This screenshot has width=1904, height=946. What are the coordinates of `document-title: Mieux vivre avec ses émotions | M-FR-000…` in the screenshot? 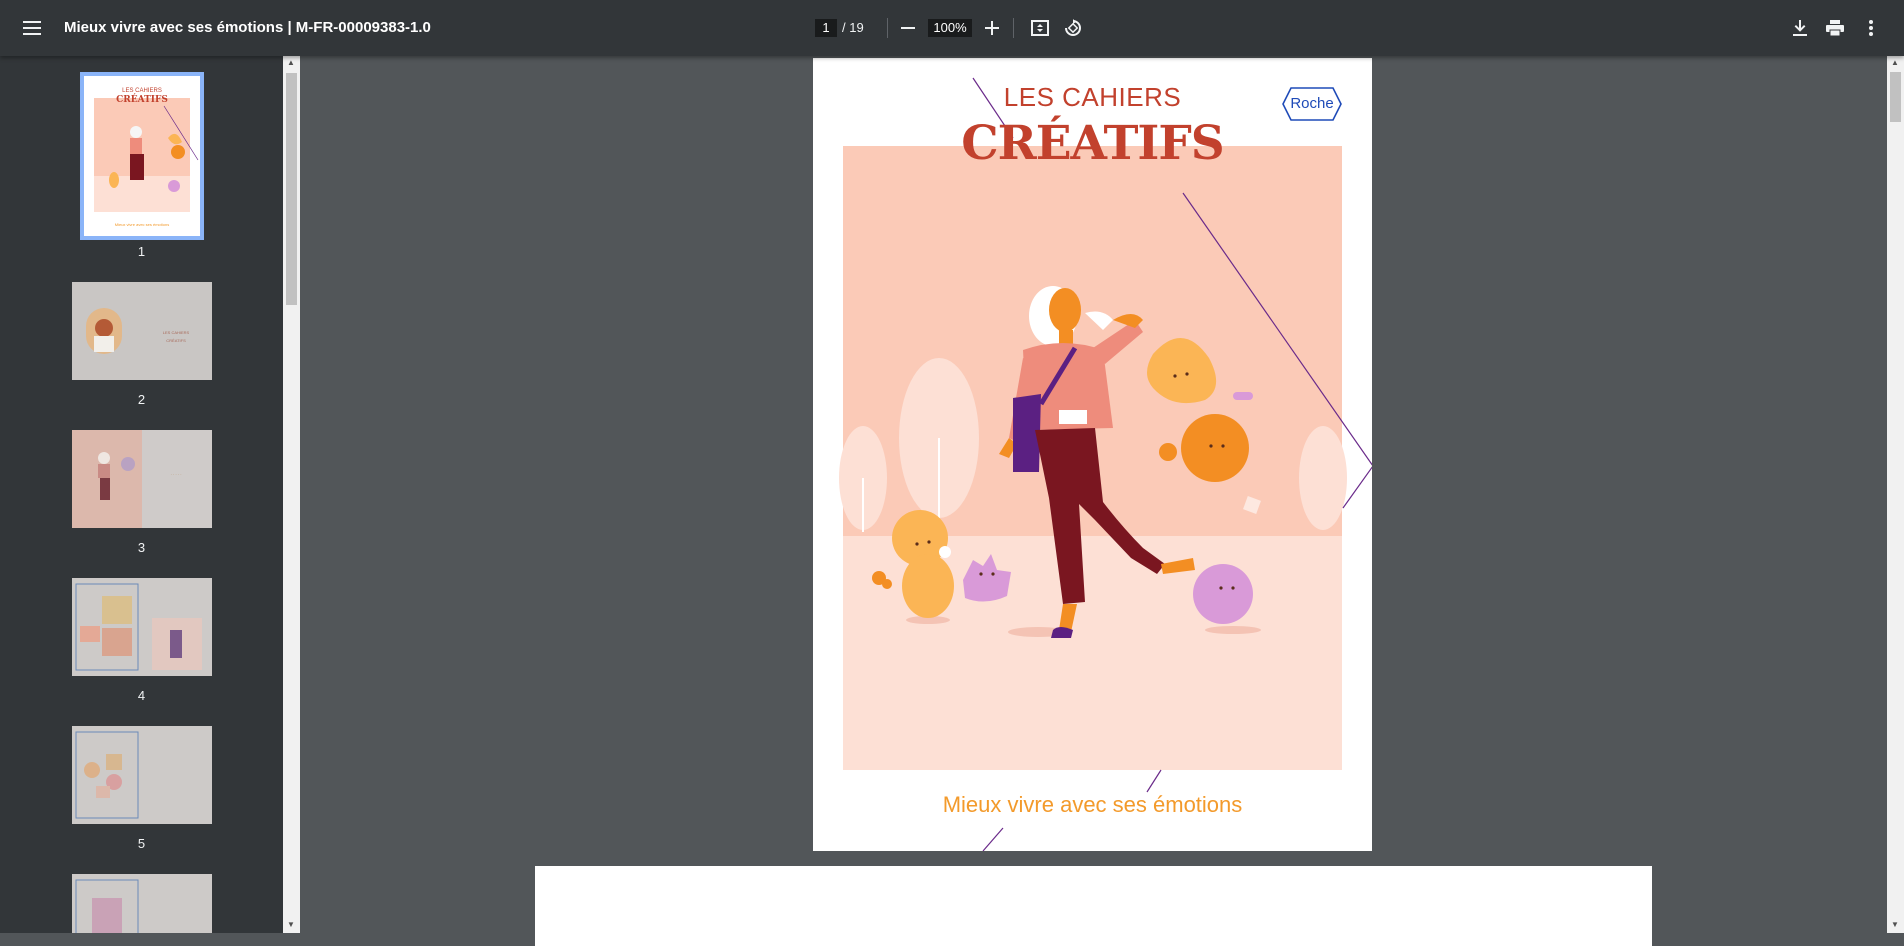 It's located at (247, 27).